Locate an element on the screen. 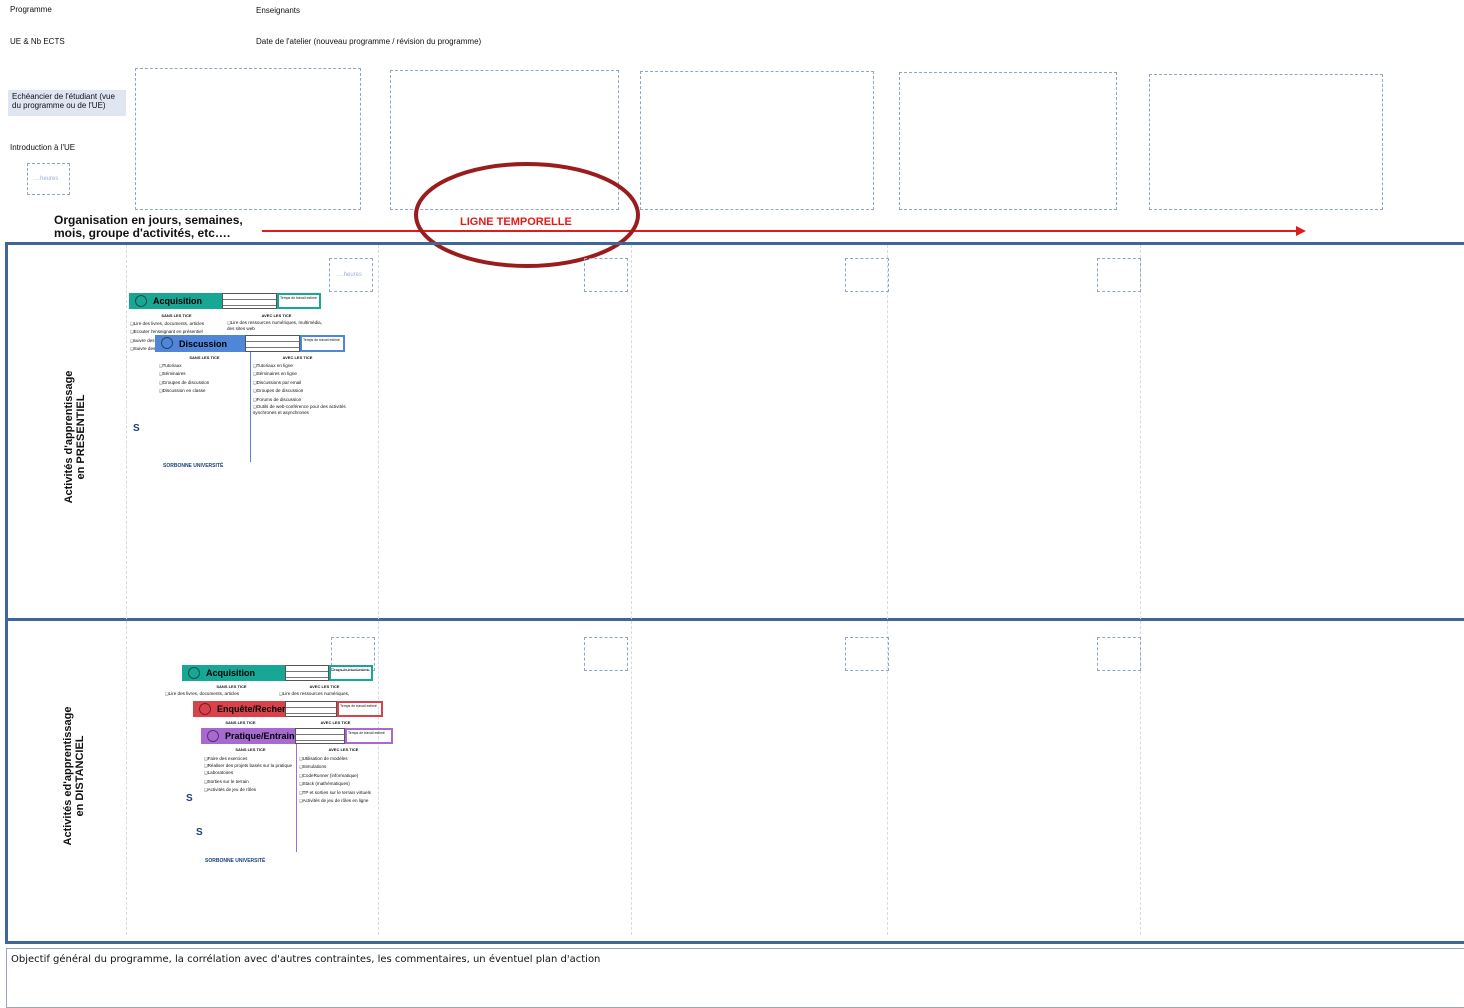  discussion-item: Séminaires en ligne is located at coordinates (300, 374).